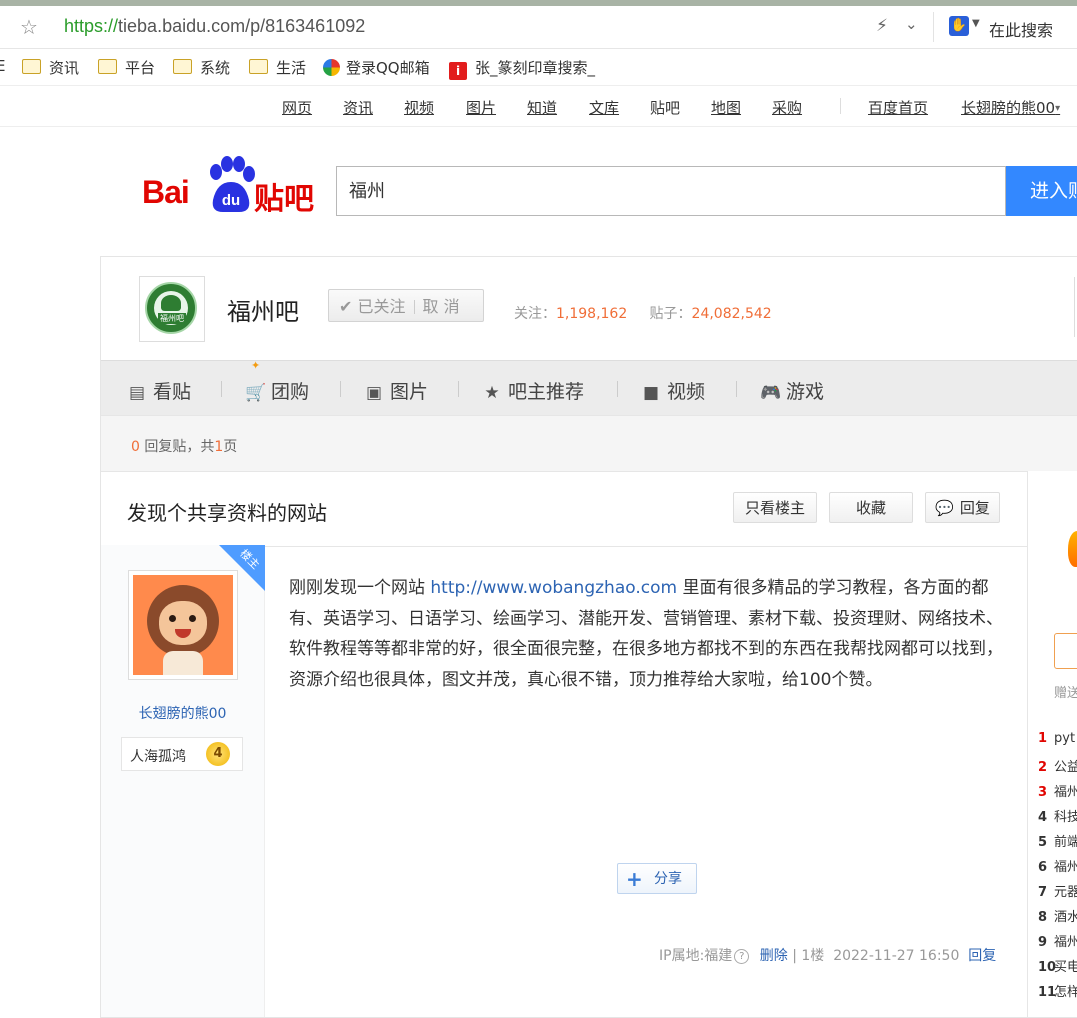 This screenshot has height=1018, width=1077. I want to click on nav-tieba: 贴吧, so click(665, 107).